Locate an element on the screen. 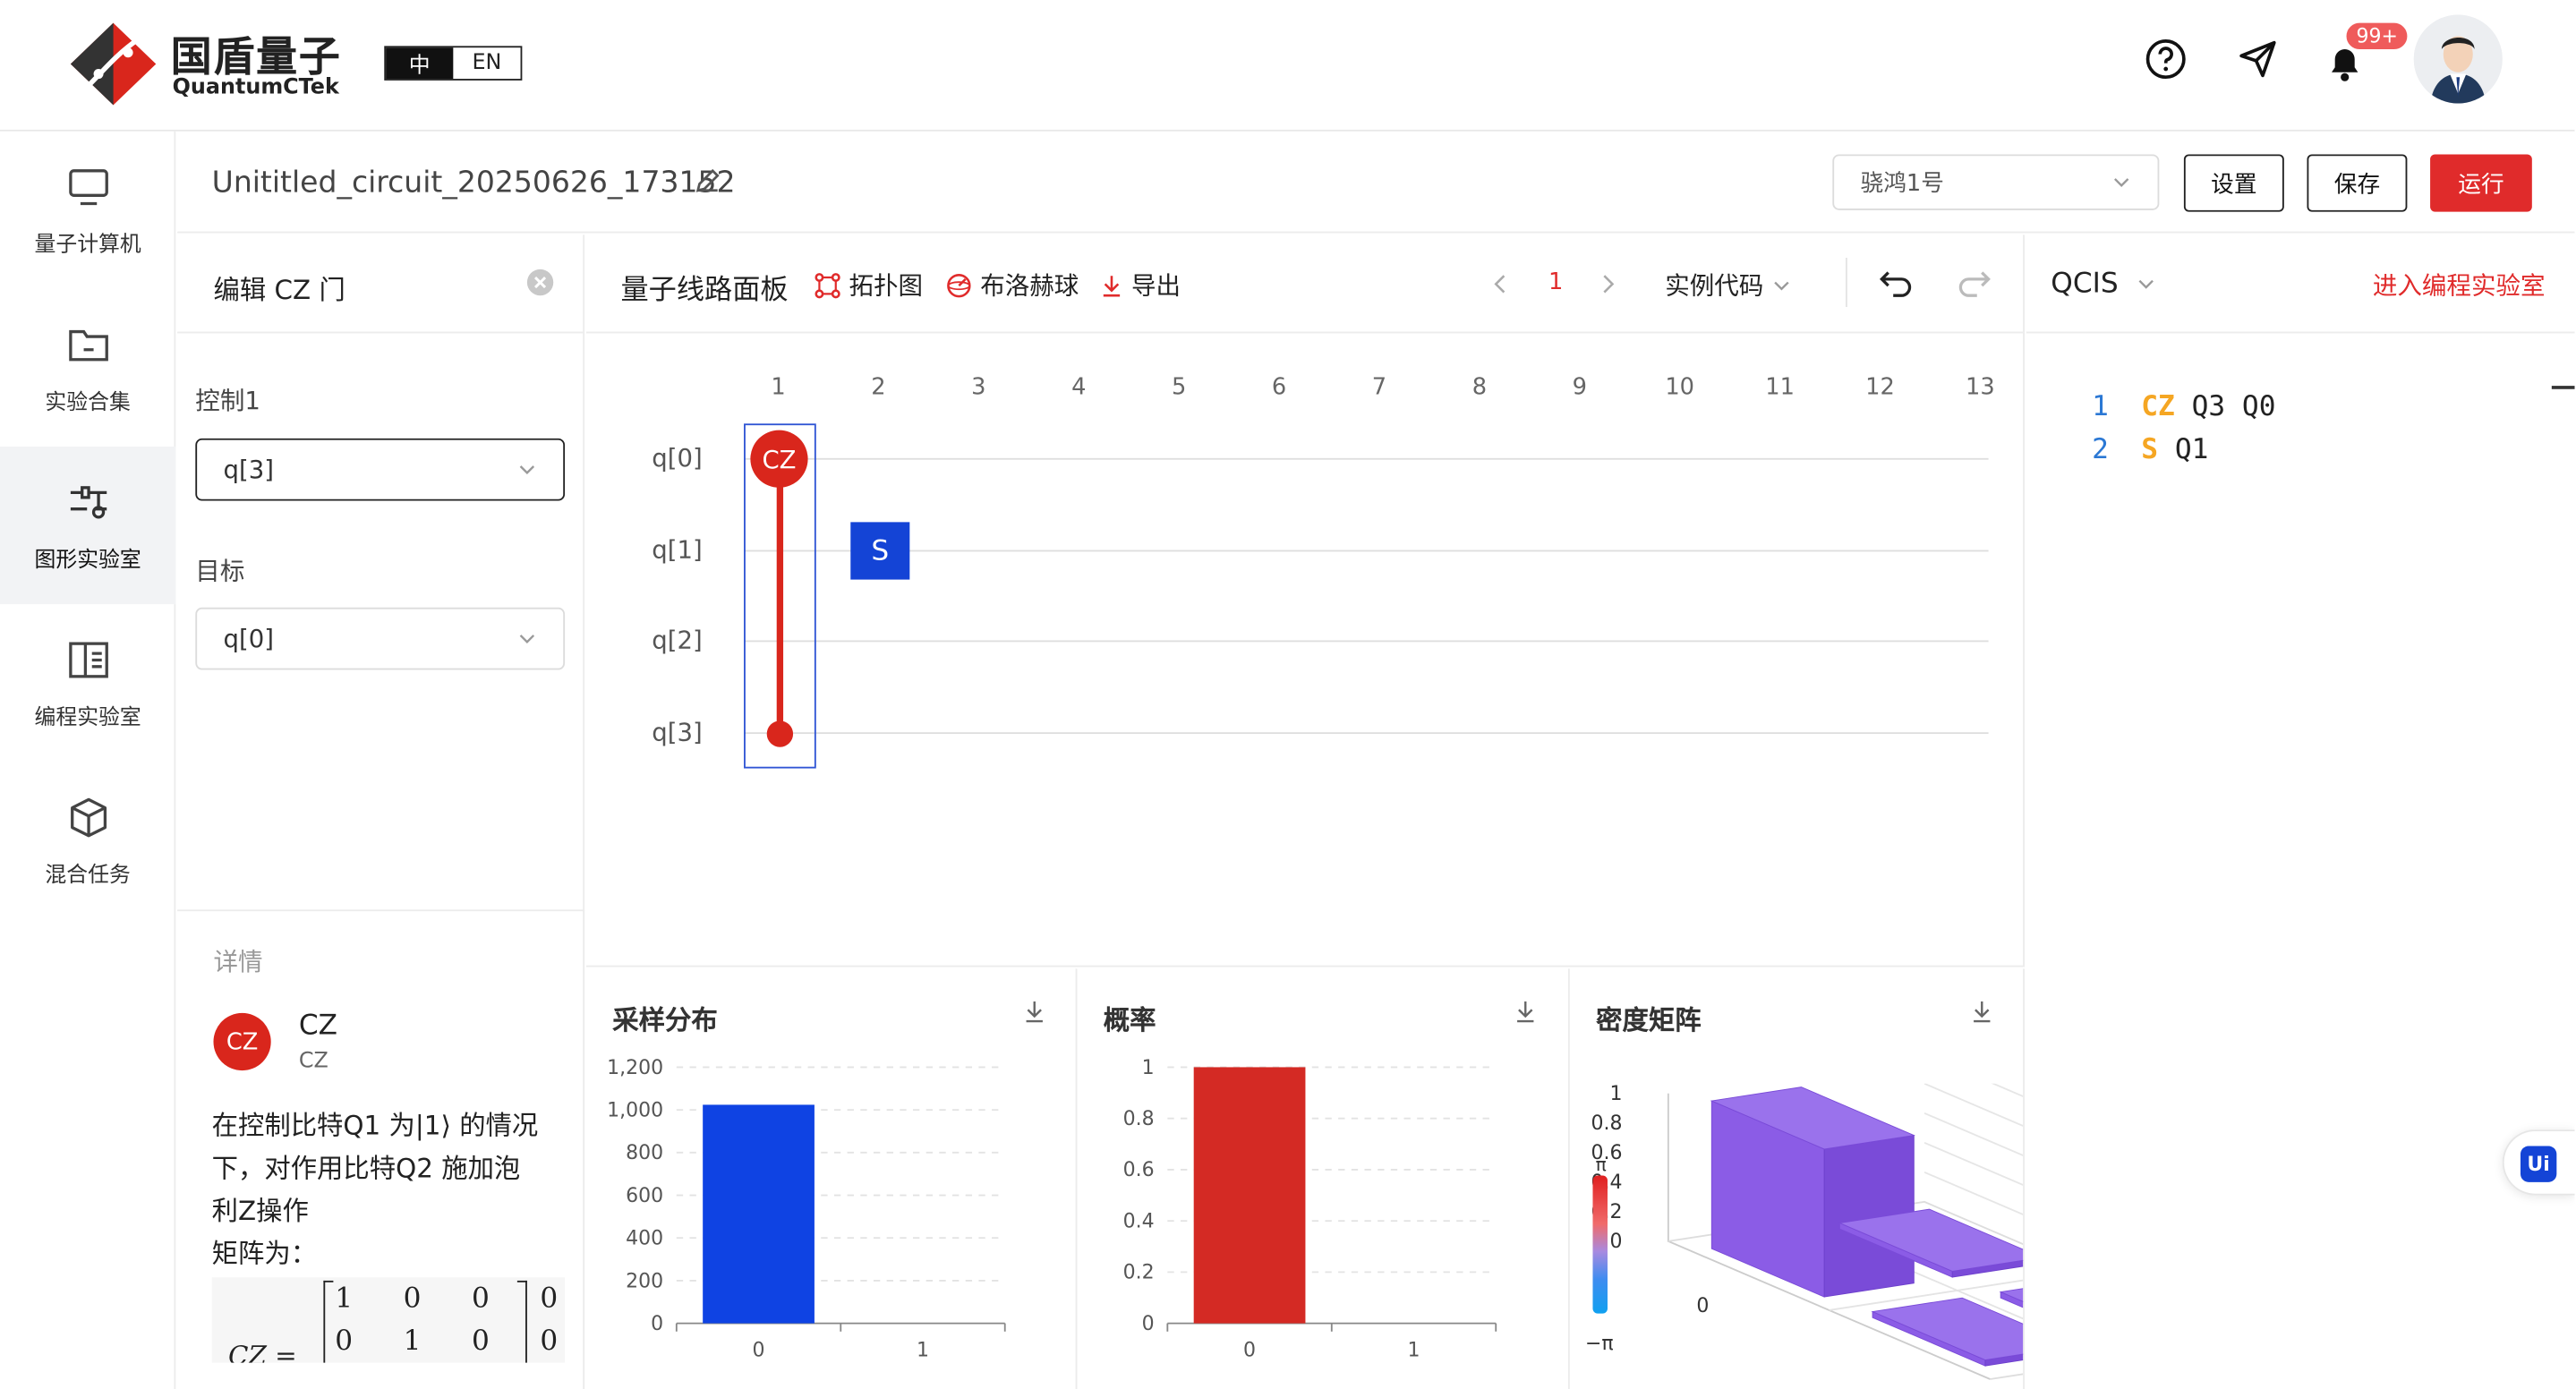 The height and width of the screenshot is (1389, 2576). sidebar-item-experiments: 实验合集 is located at coordinates (87, 368).